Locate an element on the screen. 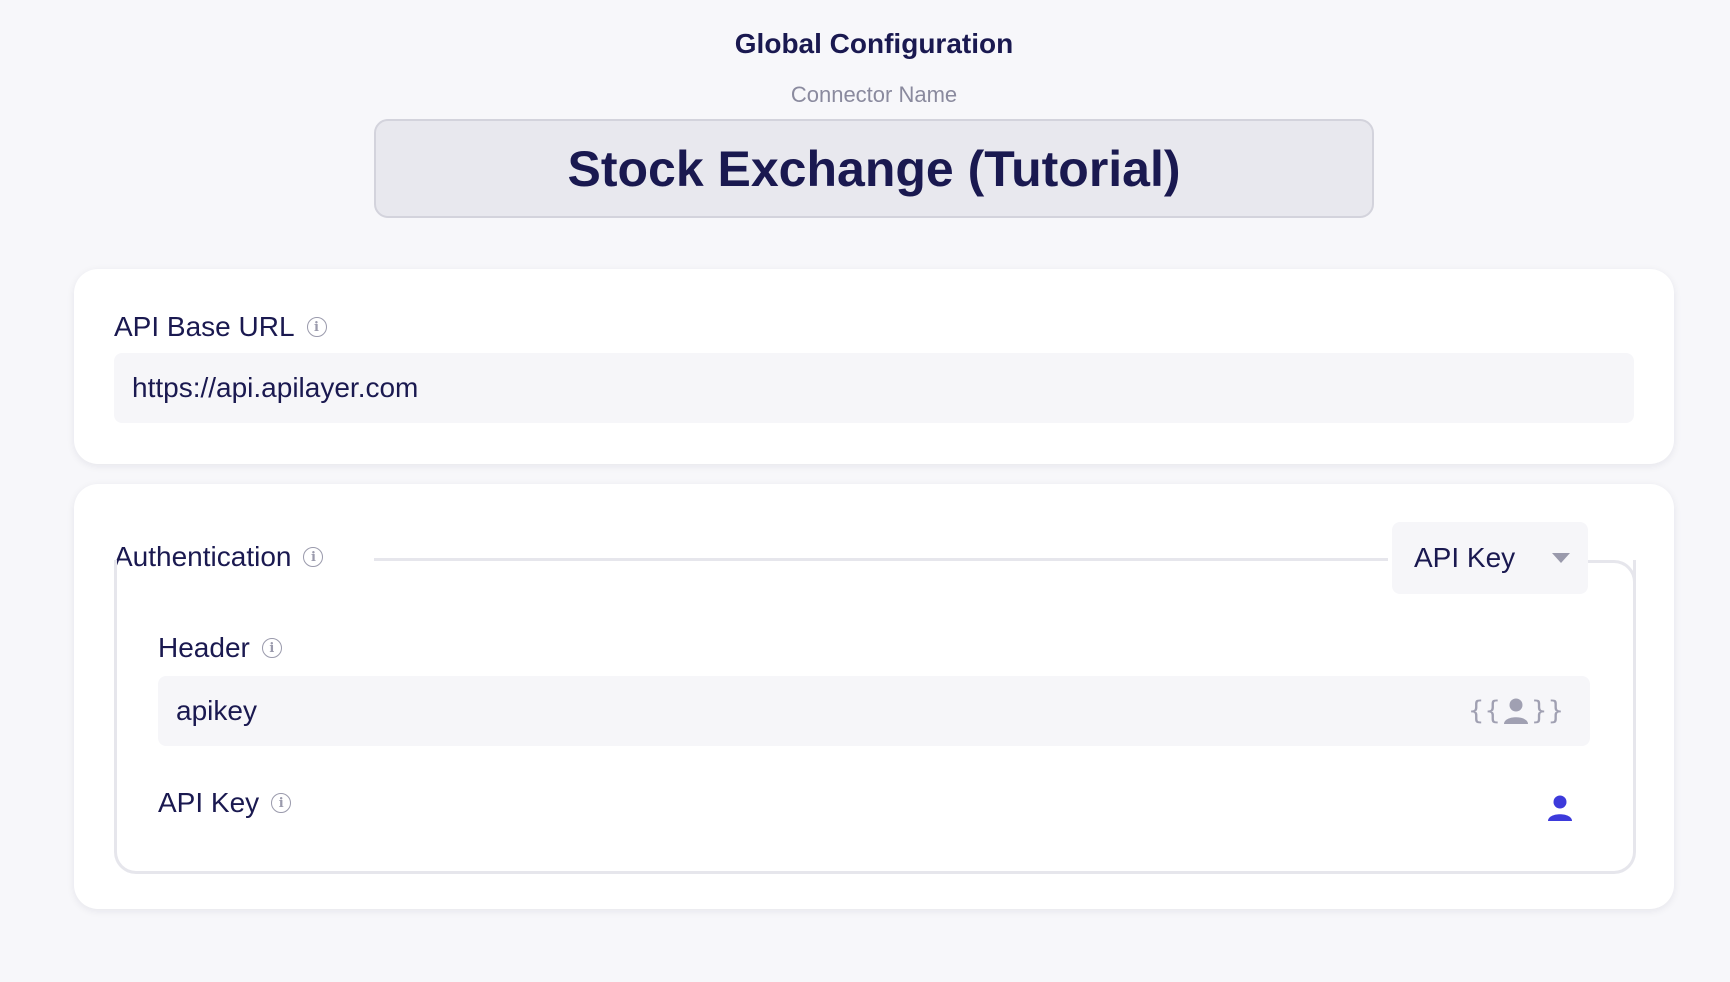 The image size is (1730, 982). header-input: apikey {{ }} is located at coordinates (874, 711).